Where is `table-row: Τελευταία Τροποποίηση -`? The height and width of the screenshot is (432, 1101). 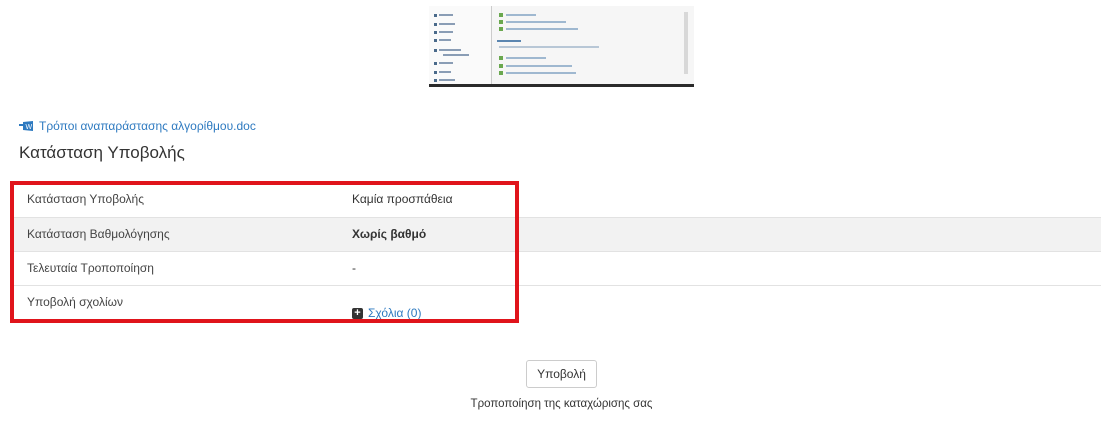 table-row: Τελευταία Τροποποίηση - is located at coordinates (556, 268).